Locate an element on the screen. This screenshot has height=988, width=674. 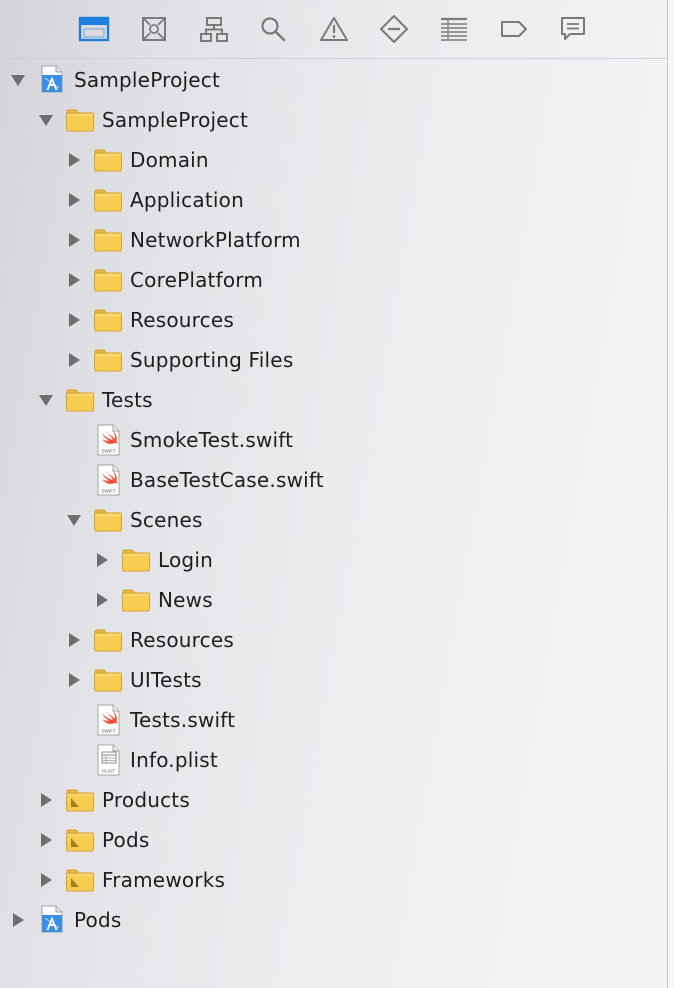
tree-item-label: Application is located at coordinates (187, 200).